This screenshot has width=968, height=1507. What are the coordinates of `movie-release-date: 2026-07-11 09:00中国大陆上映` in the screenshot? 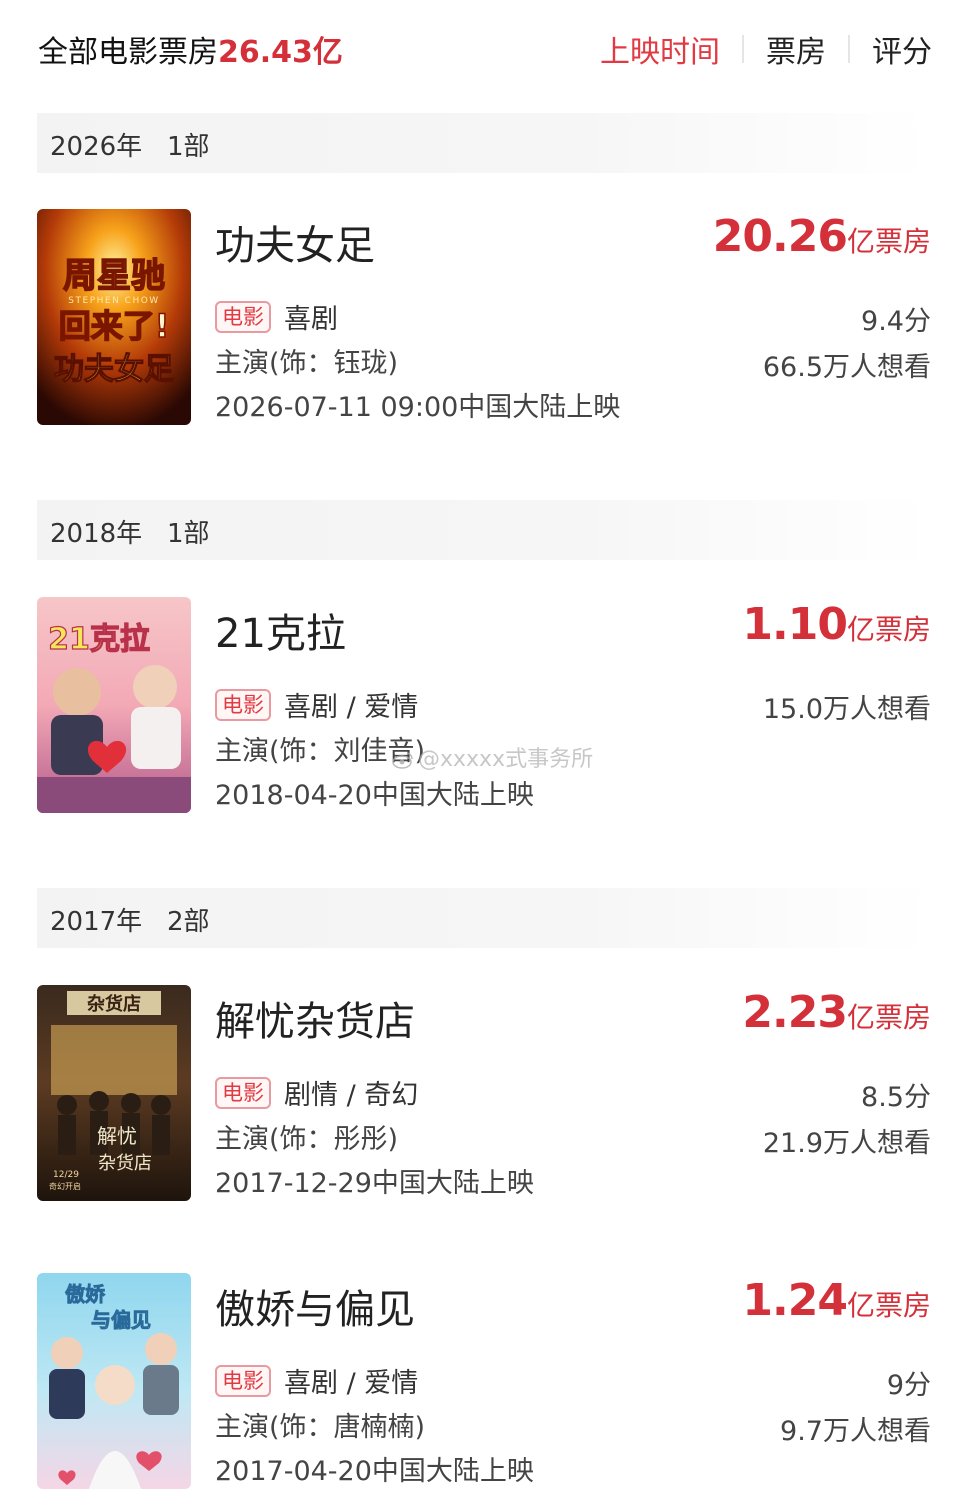 It's located at (418, 407).